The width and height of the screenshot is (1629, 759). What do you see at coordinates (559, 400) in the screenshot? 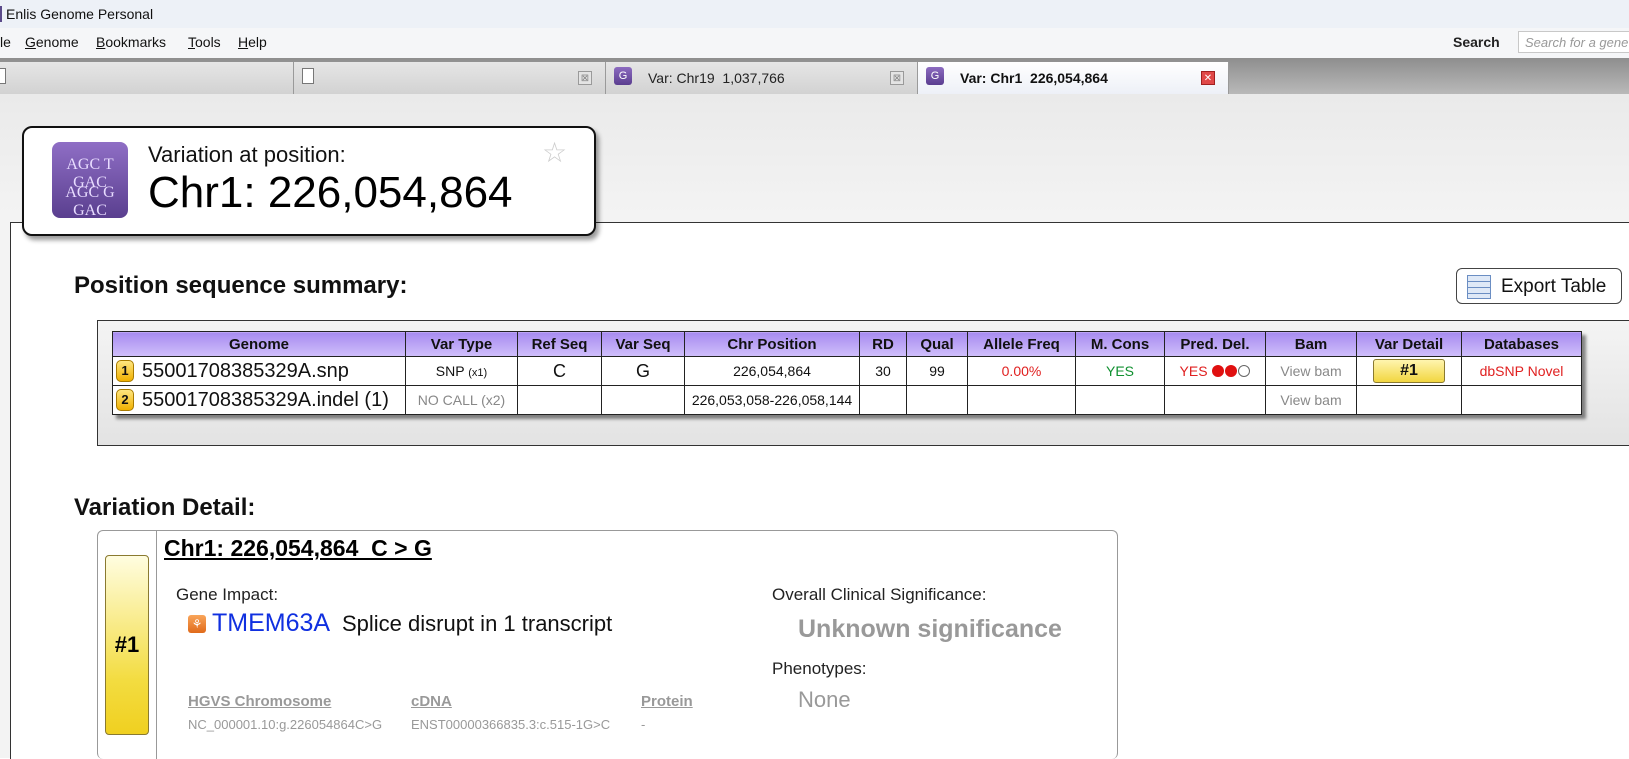
I see `ref-seq-cell` at bounding box center [559, 400].